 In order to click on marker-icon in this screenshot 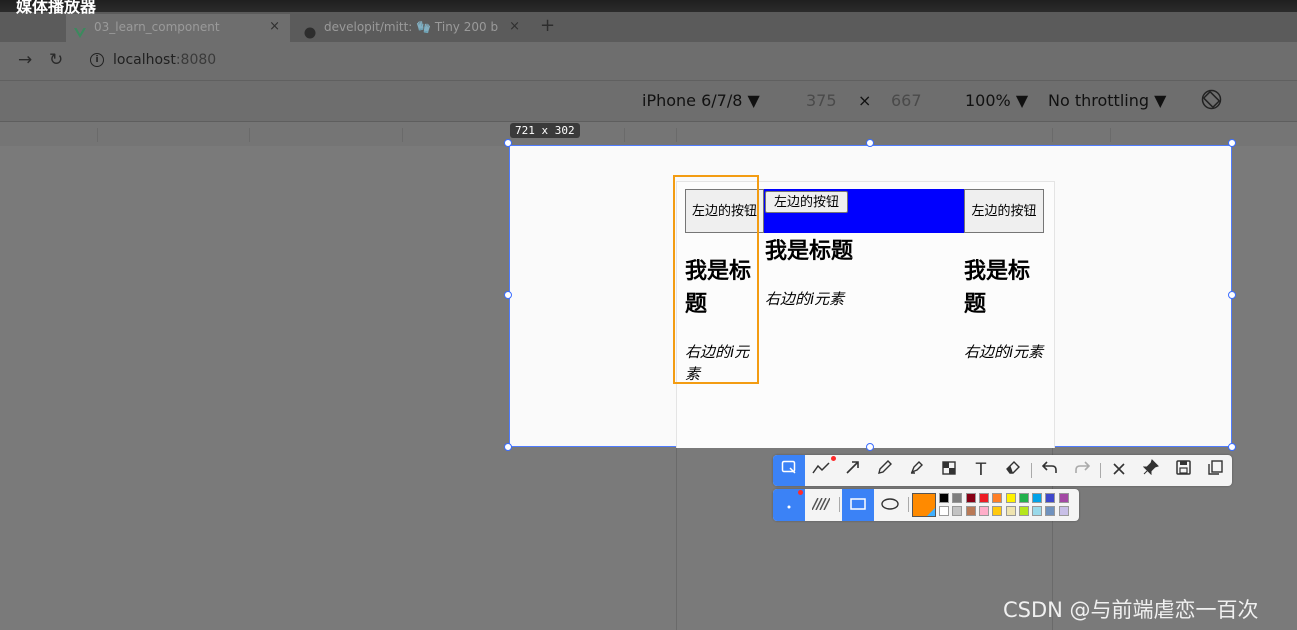, I will do `click(917, 470)`.